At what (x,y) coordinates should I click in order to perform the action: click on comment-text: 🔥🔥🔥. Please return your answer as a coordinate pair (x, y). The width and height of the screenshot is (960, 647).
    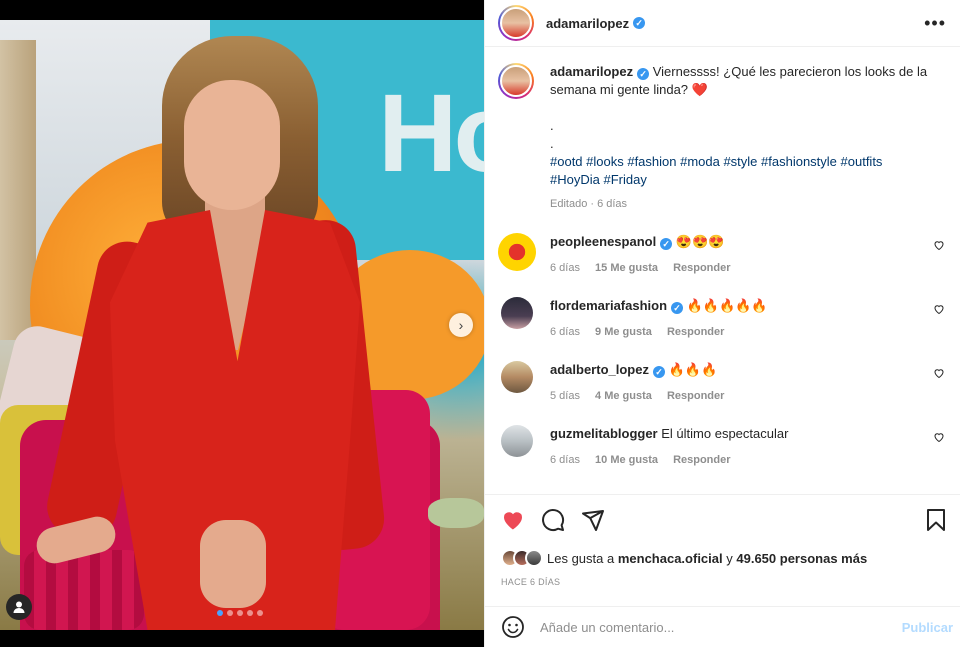
    Looking at the image, I should click on (693, 369).